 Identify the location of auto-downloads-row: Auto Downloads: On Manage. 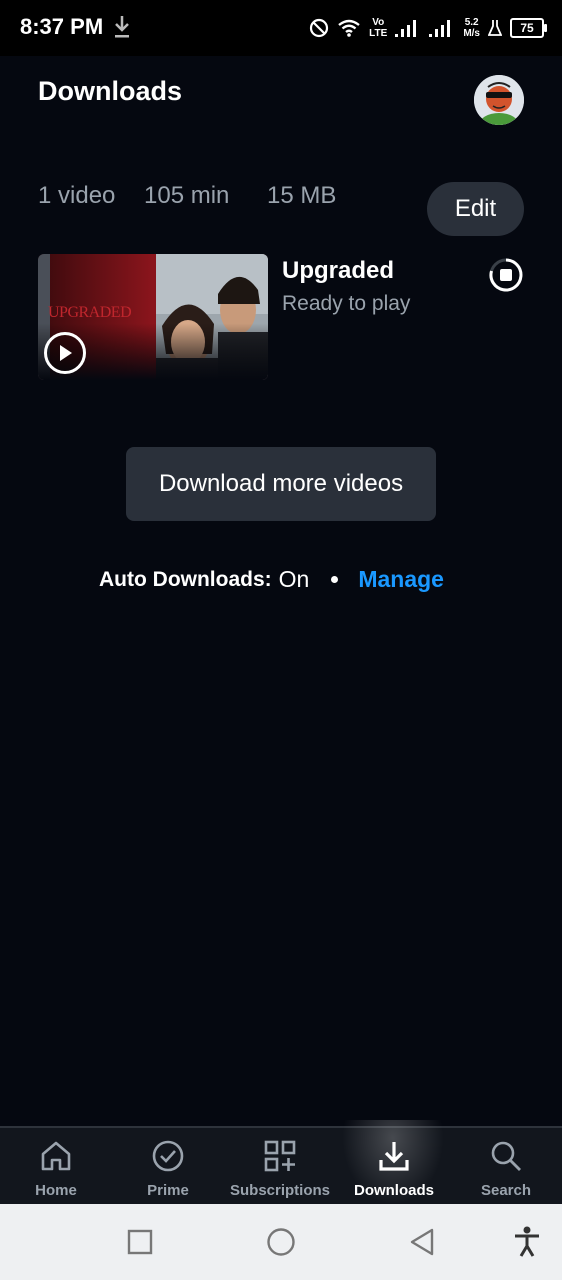
(271, 579).